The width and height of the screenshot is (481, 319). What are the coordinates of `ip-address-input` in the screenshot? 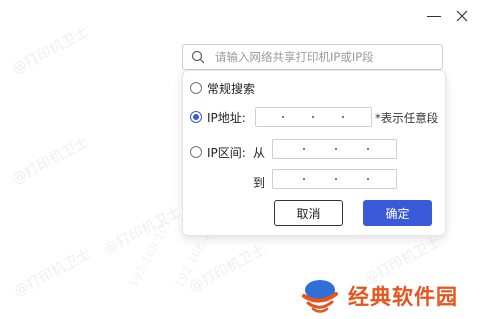 It's located at (313, 117).